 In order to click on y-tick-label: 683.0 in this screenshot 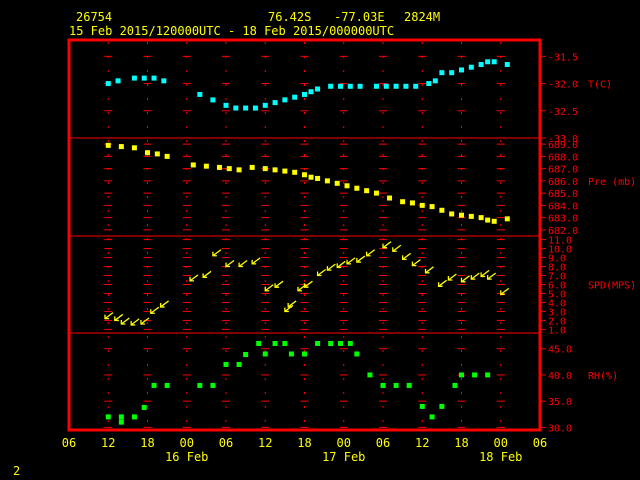, I will do `click(563, 219)`.